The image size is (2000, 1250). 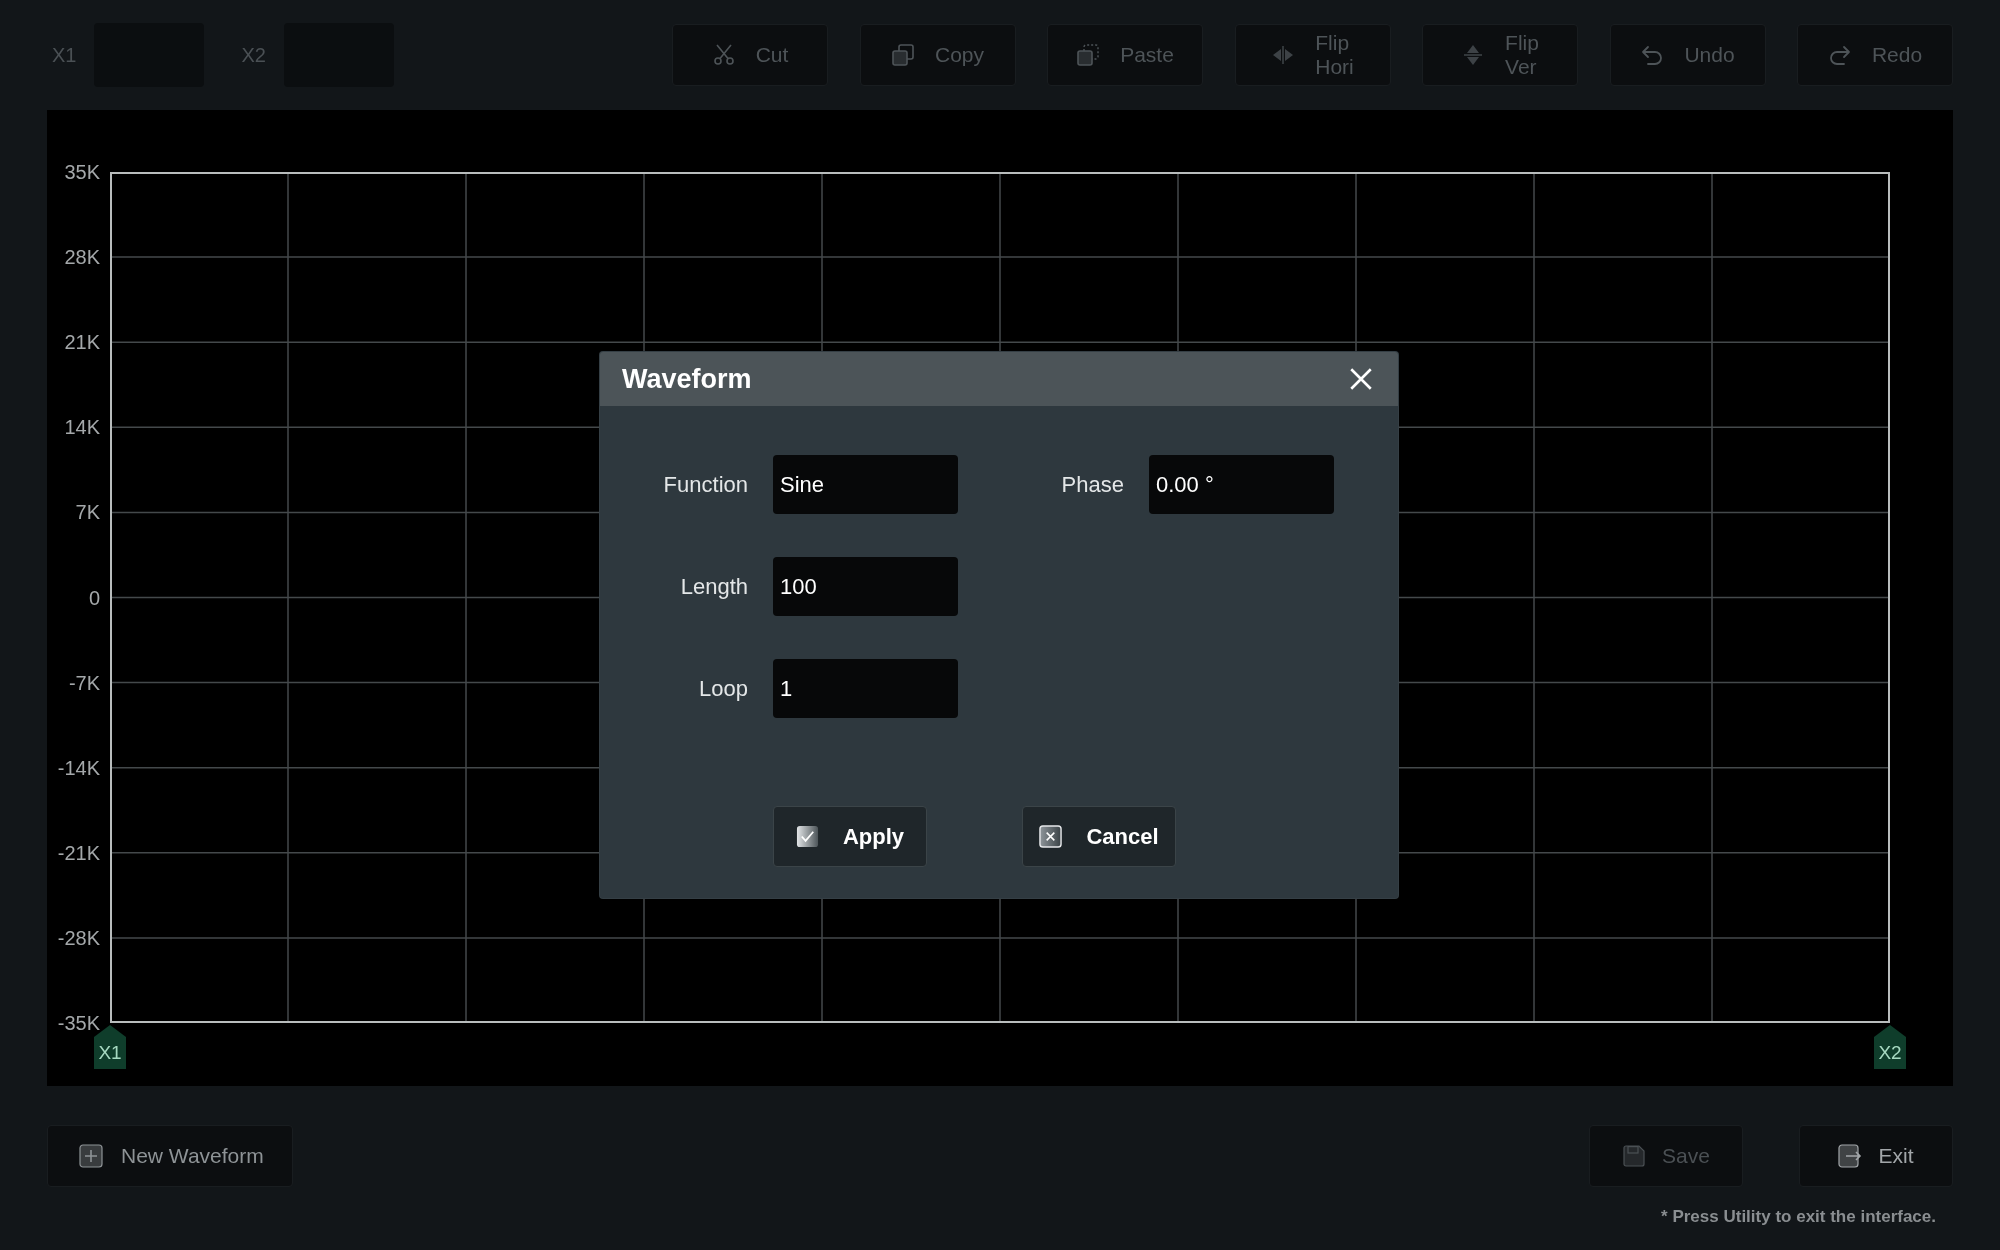 What do you see at coordinates (84, 682) in the screenshot?
I see `axis-label: -7K` at bounding box center [84, 682].